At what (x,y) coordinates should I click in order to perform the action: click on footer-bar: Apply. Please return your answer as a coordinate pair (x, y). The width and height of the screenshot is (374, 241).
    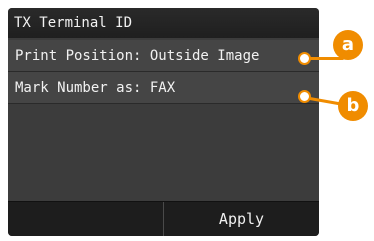
    Looking at the image, I should click on (163, 218).